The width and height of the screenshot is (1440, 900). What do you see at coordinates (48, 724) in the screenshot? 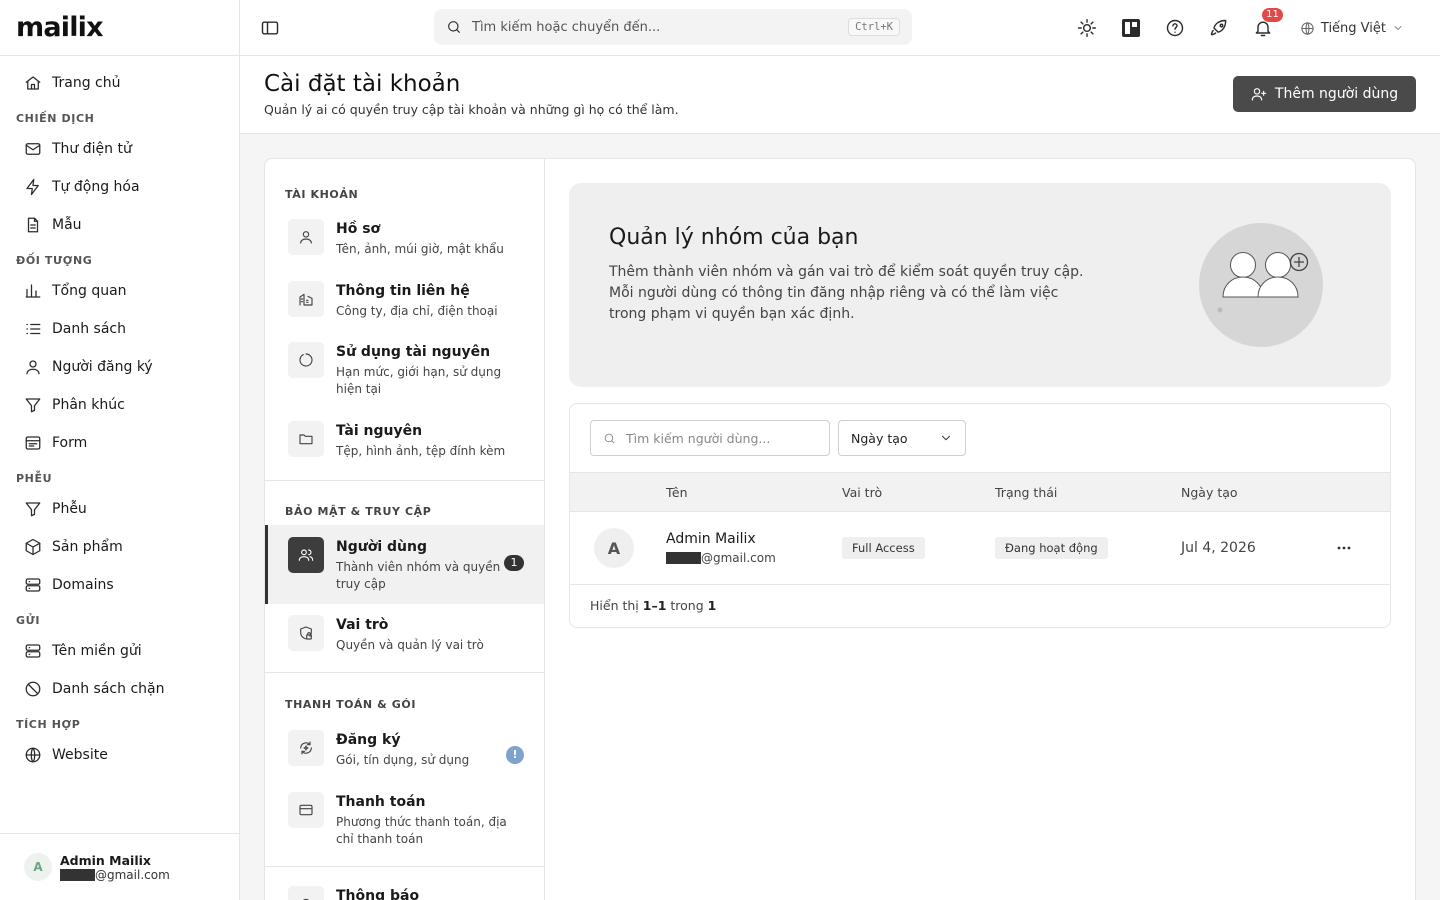
I see `sidebar-section-integrations: TÍCH HỢP` at bounding box center [48, 724].